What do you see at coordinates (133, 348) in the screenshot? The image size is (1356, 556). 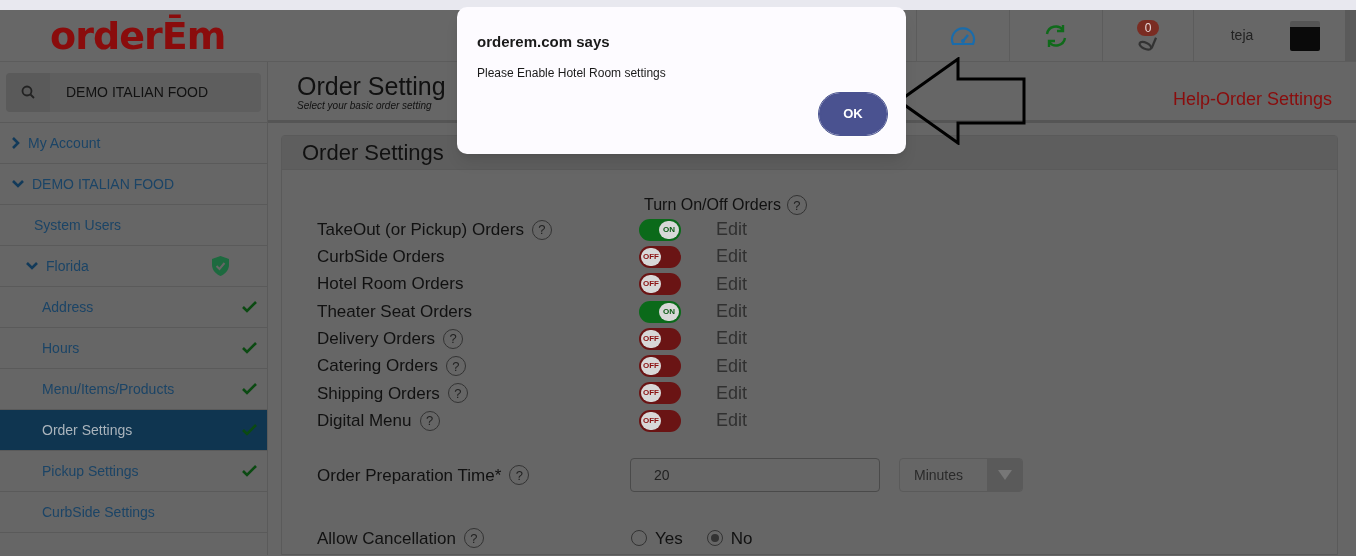 I see `sidebar-item: Hours` at bounding box center [133, 348].